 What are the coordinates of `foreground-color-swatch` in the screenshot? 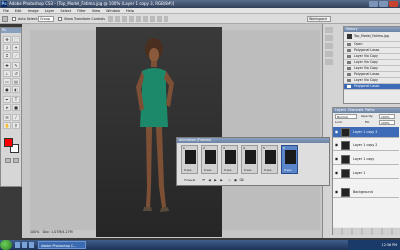 It's located at (8, 142).